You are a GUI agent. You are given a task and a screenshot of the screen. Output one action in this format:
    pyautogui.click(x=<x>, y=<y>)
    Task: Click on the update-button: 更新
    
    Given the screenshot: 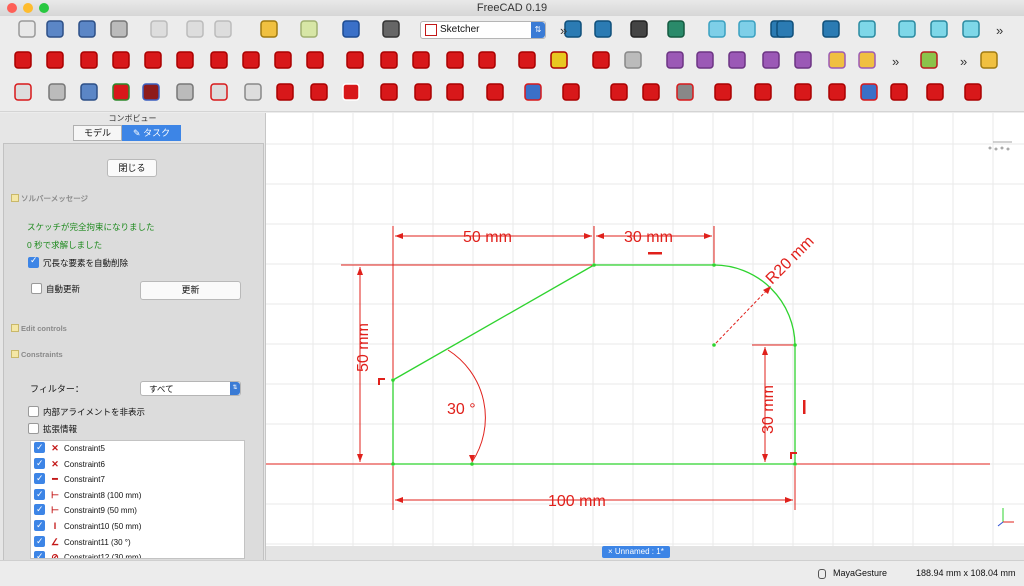 What is the action you would take?
    pyautogui.click(x=190, y=290)
    